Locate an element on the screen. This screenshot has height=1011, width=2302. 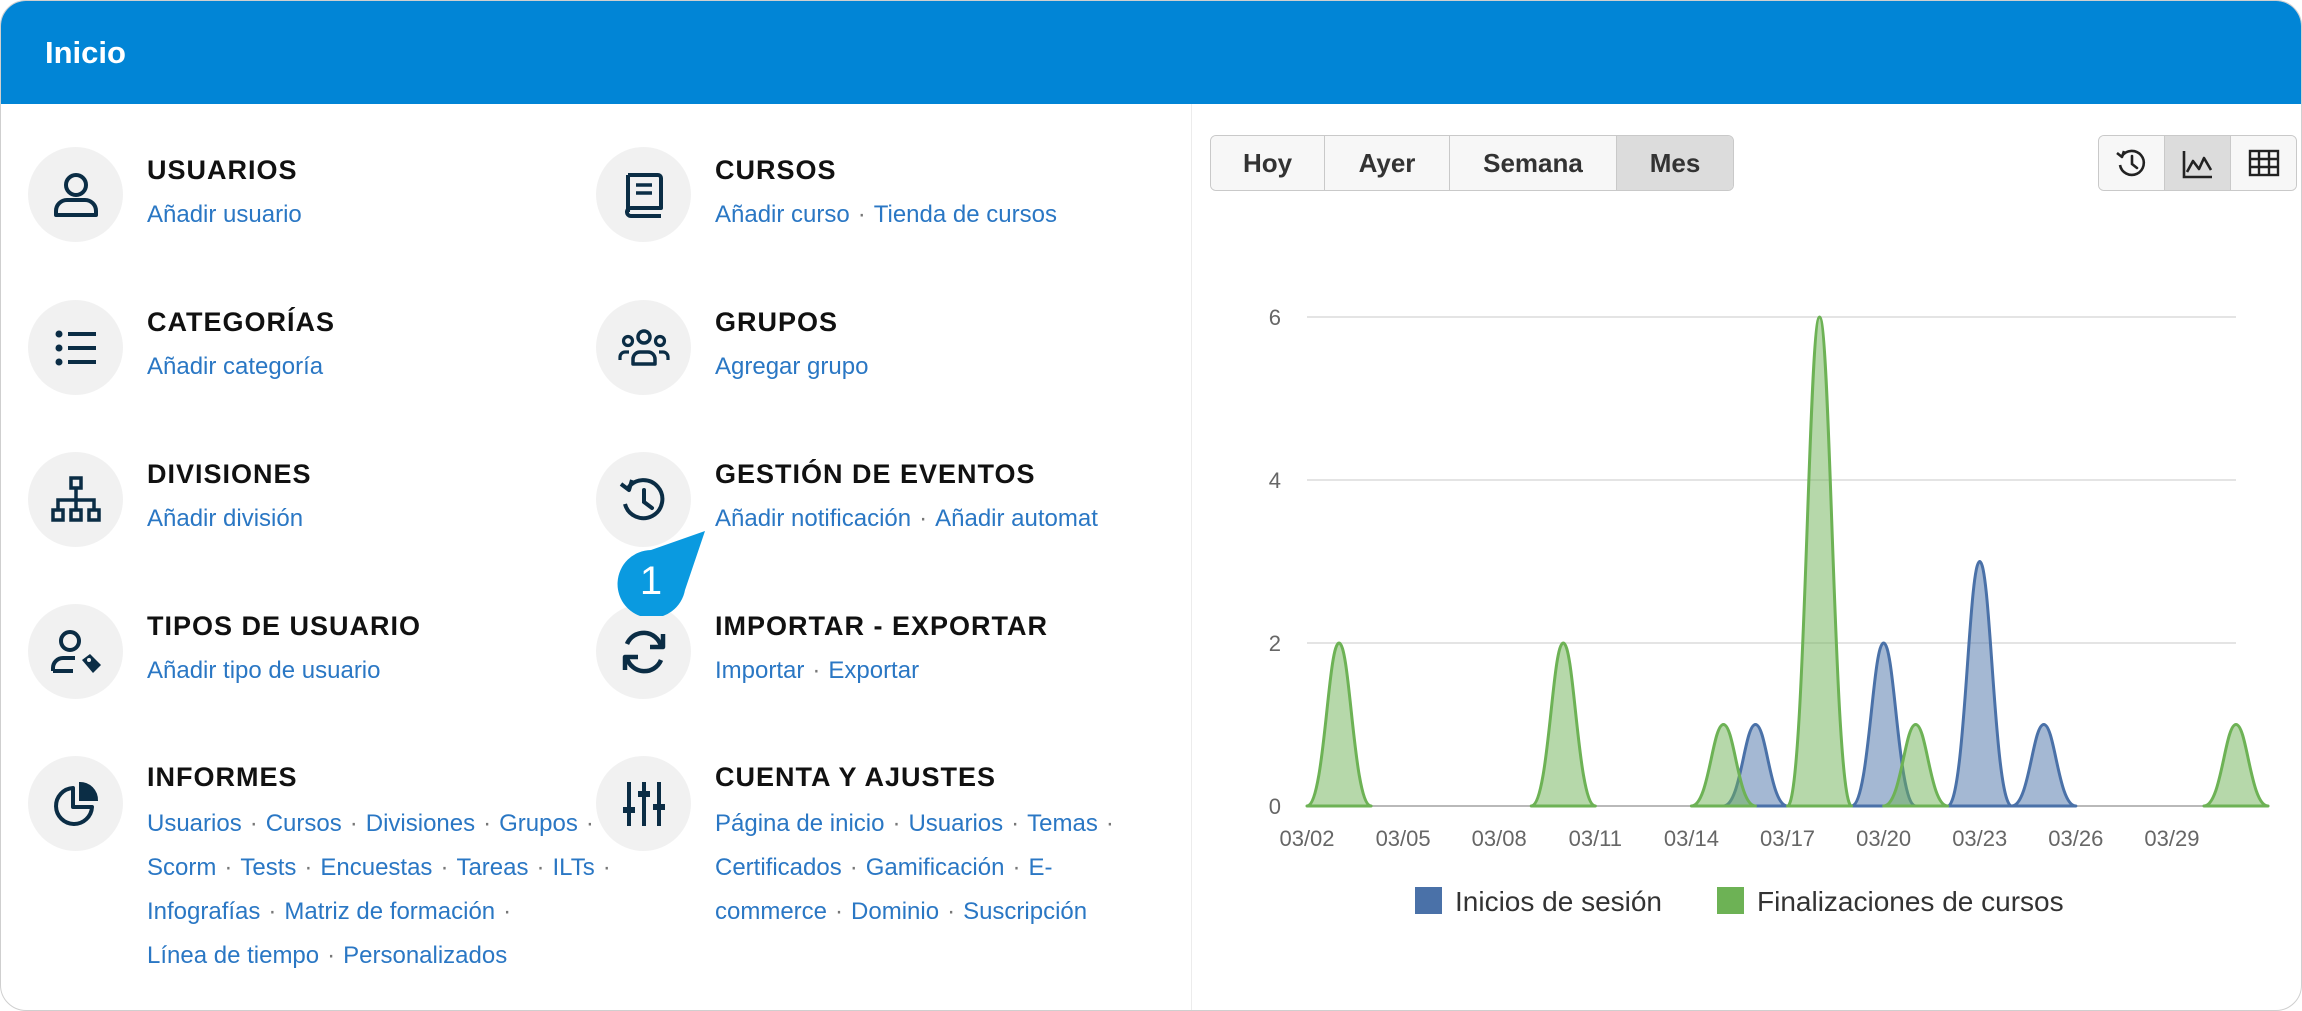
link-informes-grupos: Grupos is located at coordinates (538, 823).